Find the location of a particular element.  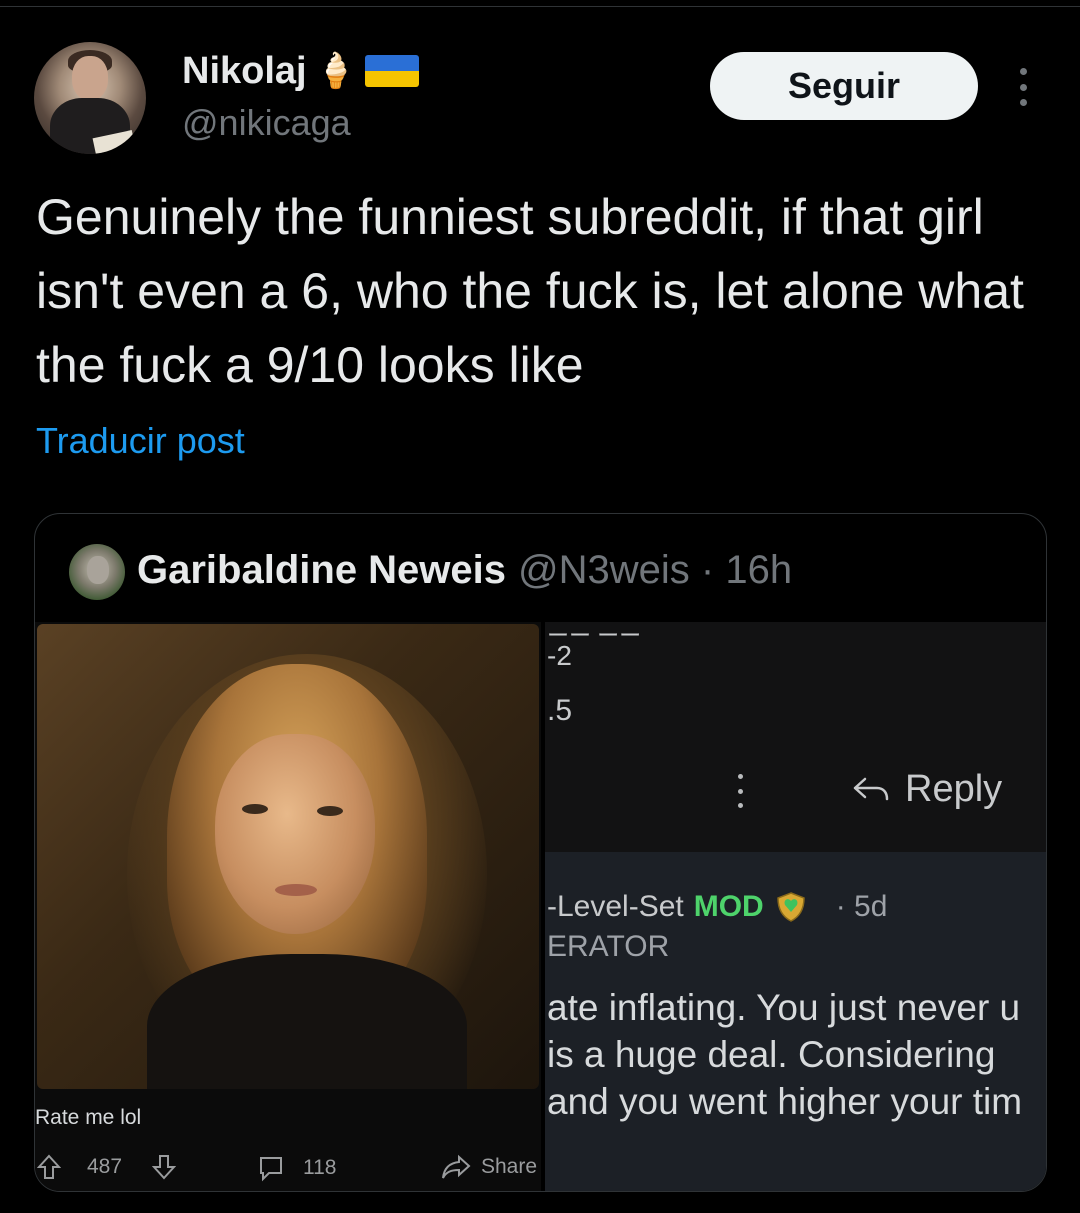

upvote-icon is located at coordinates (49, 1166).